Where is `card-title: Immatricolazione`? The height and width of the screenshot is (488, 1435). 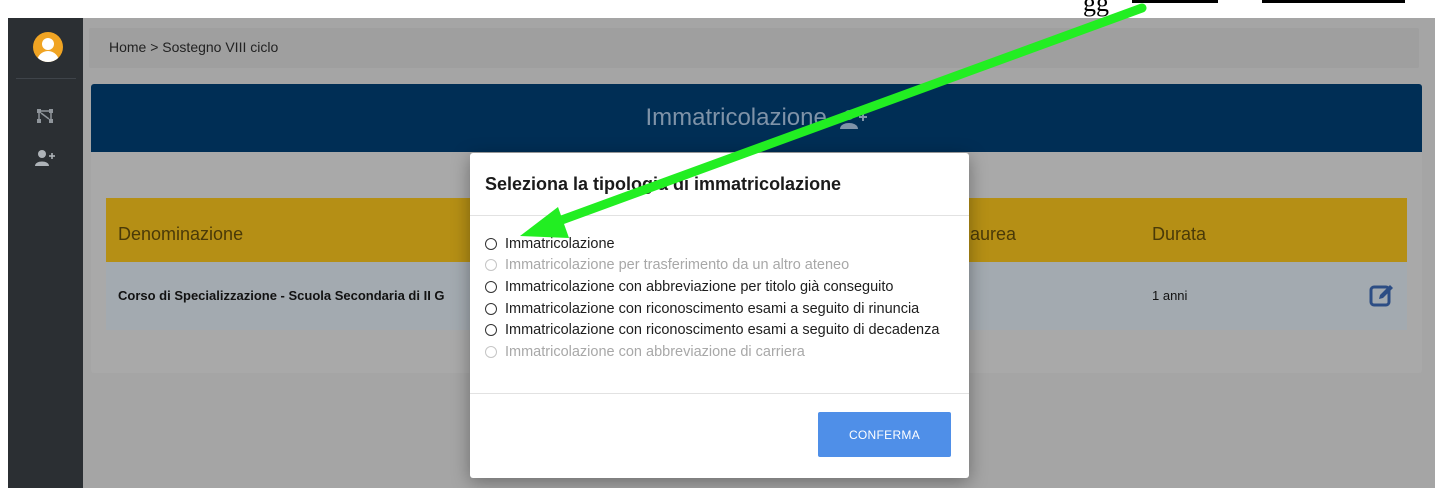
card-title: Immatricolazione is located at coordinates (756, 118).